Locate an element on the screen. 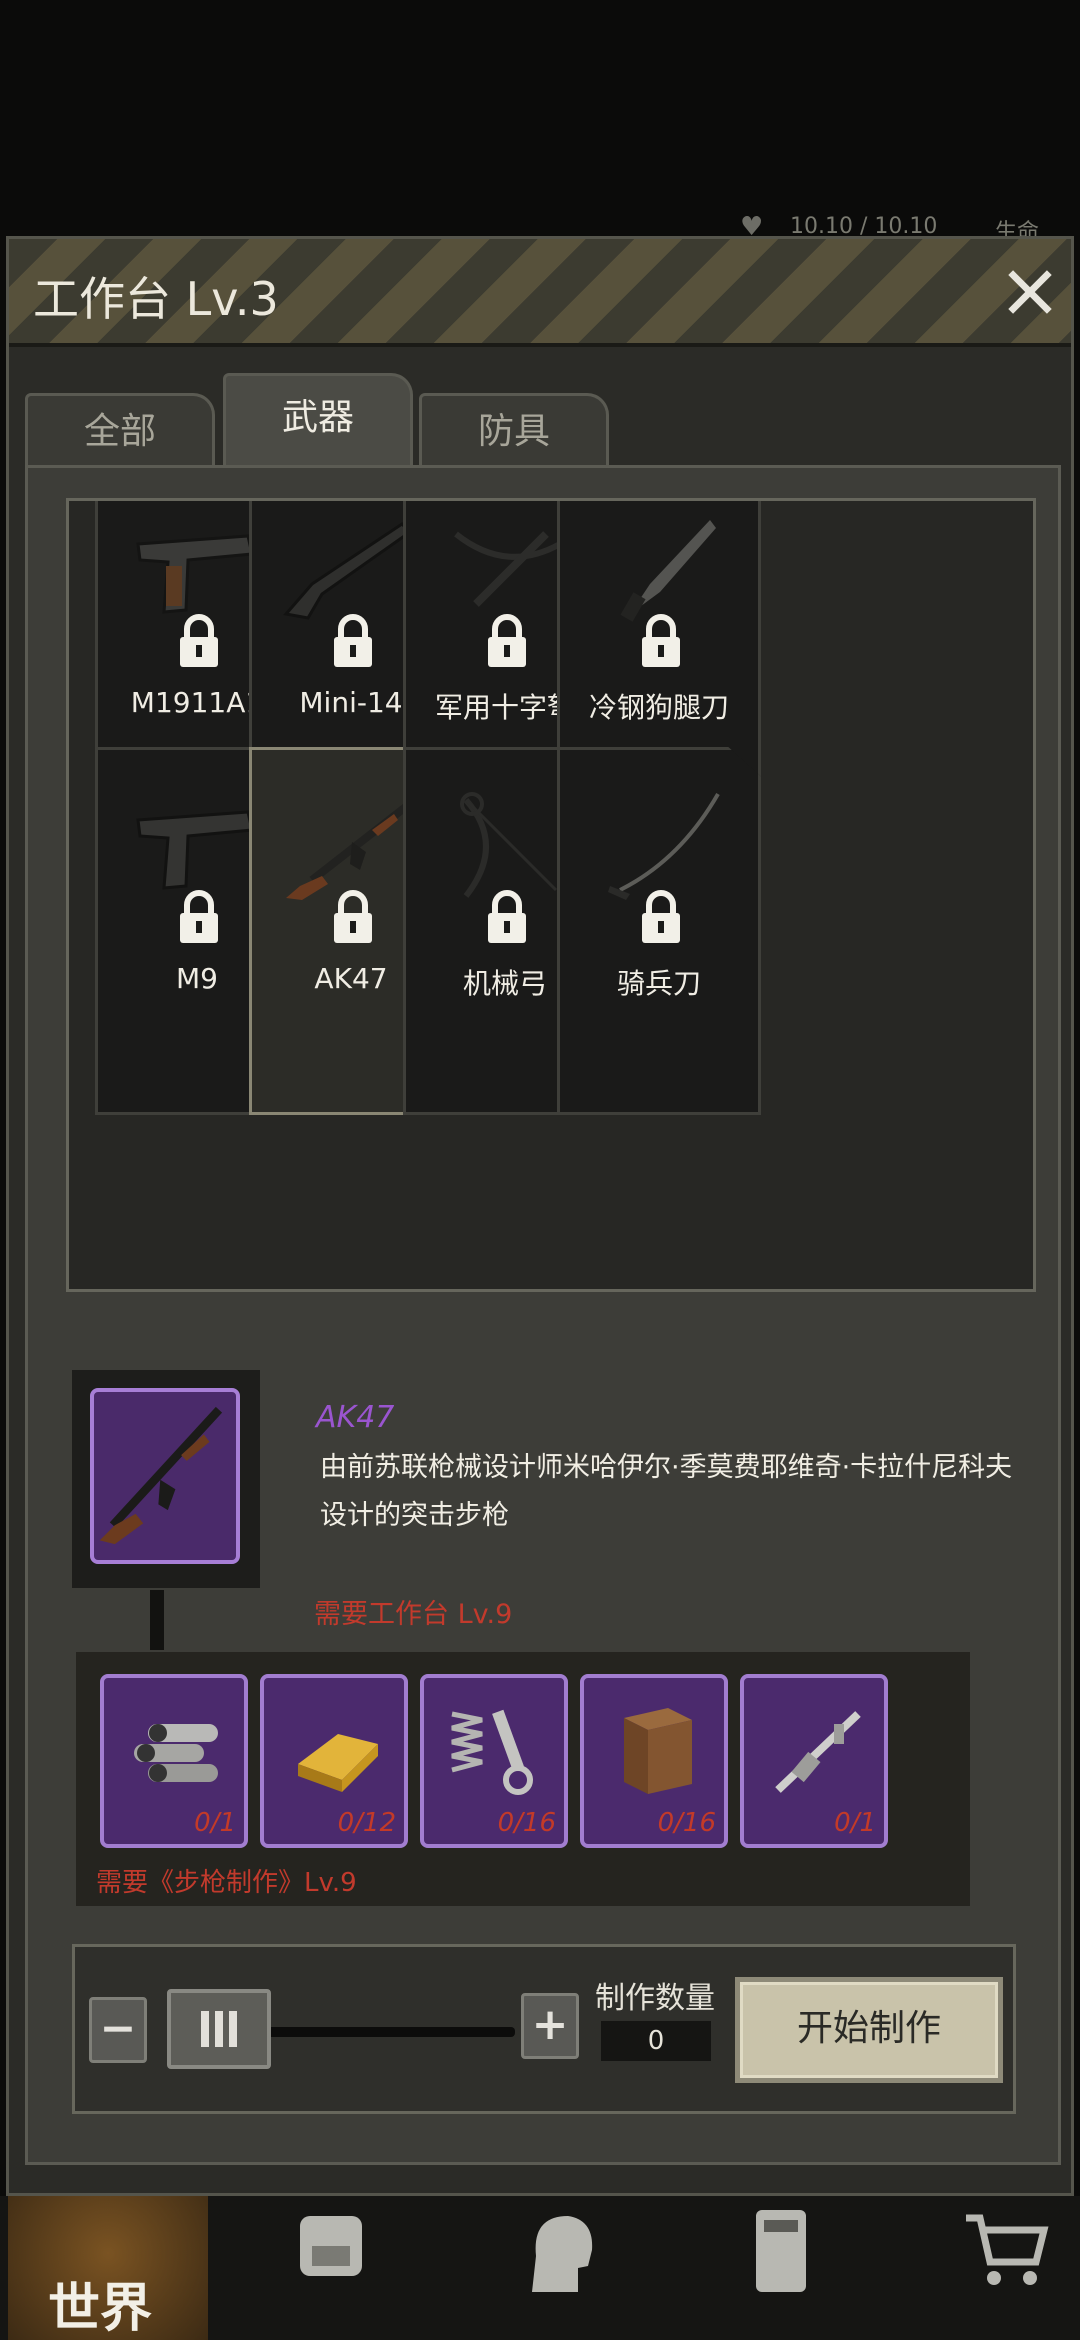 The width and height of the screenshot is (1080, 2340). rifle-icon is located at coordinates (348, 571).